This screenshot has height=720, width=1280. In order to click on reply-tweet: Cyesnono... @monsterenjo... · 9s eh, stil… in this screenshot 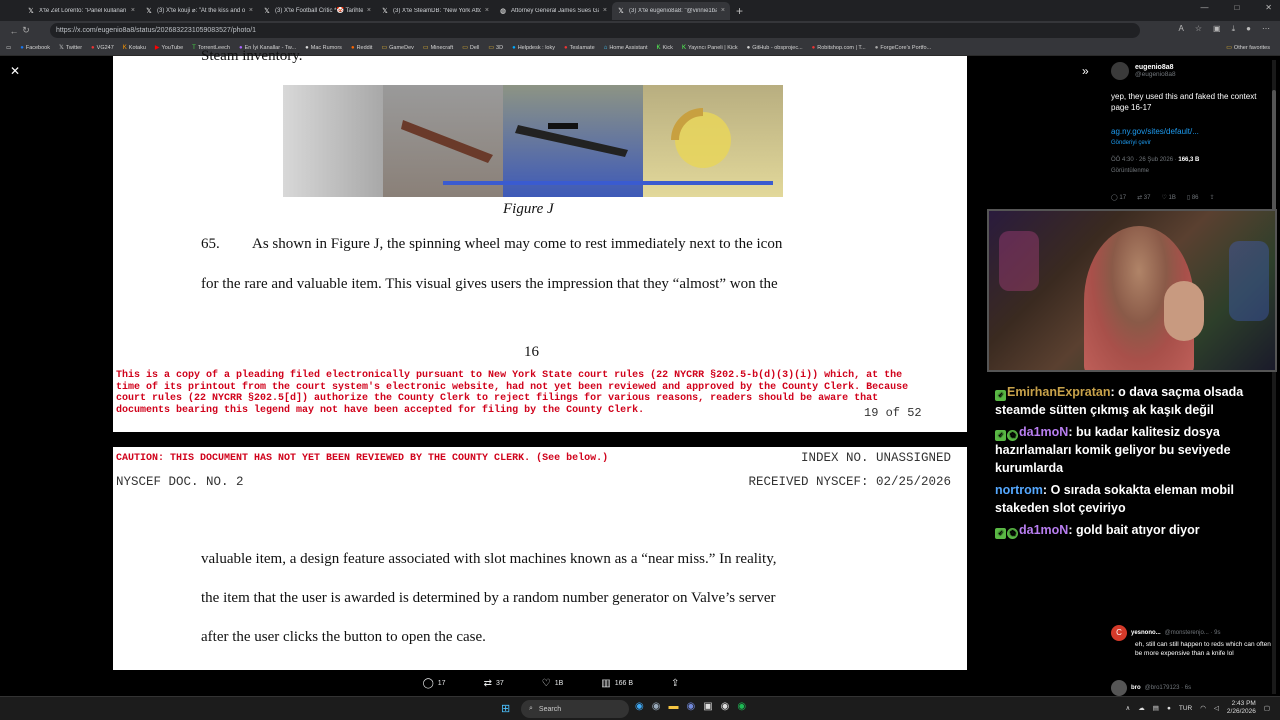, I will do `click(1191, 641)`.